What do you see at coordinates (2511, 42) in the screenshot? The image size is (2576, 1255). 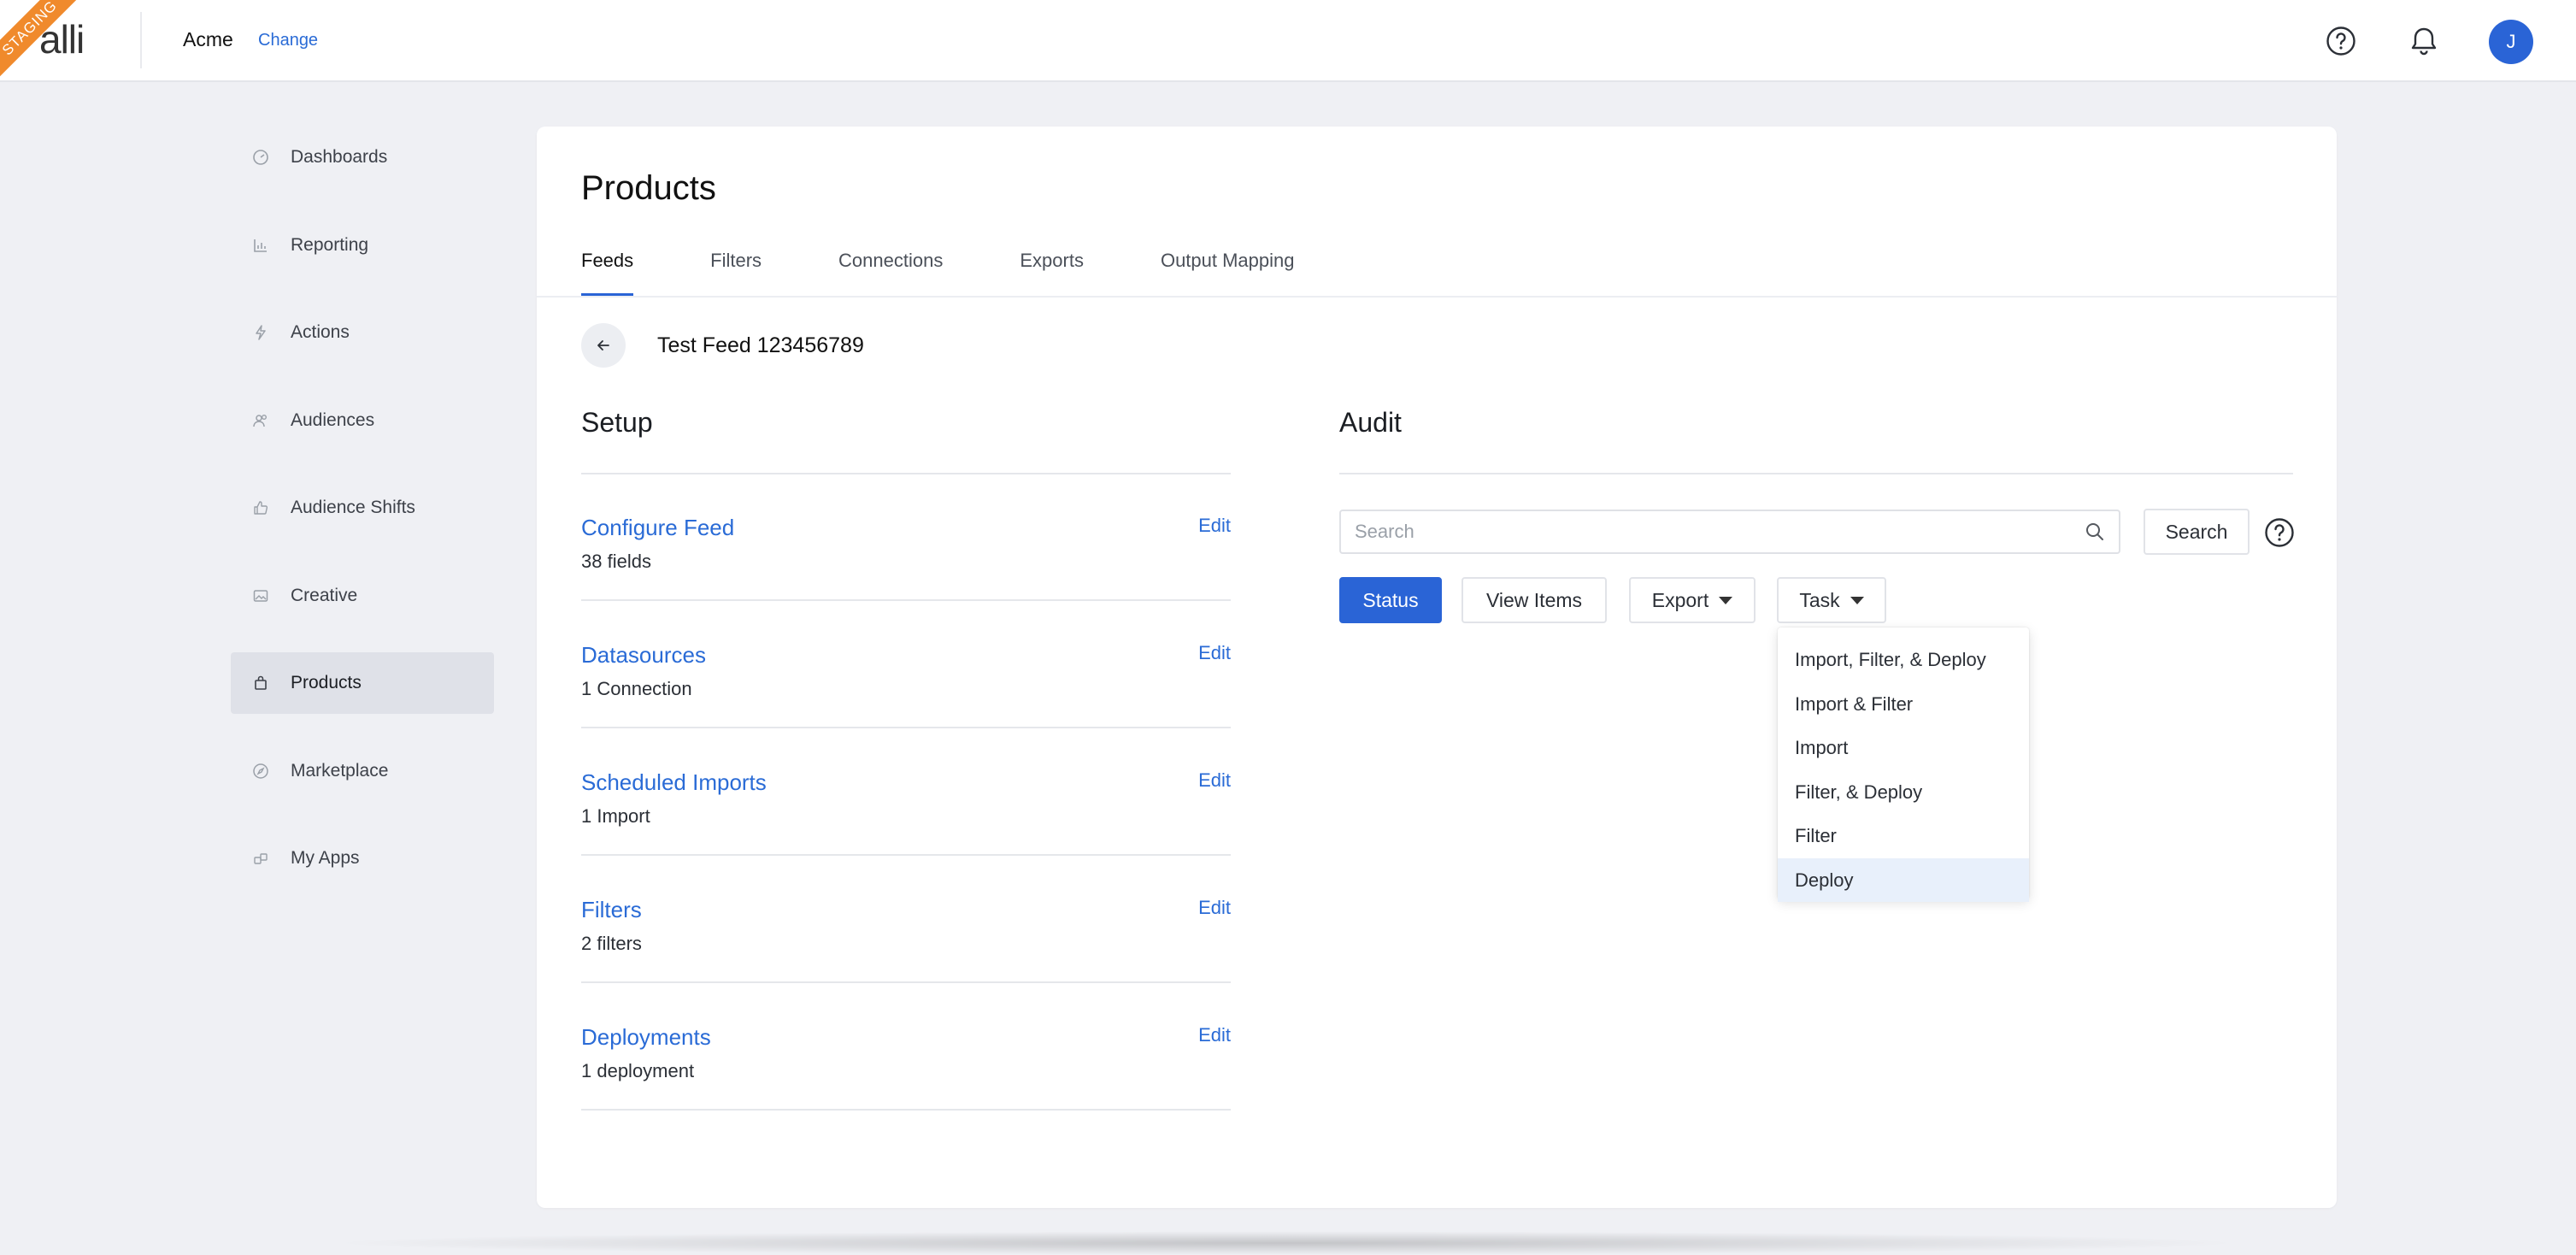 I see `user-avatar: J` at bounding box center [2511, 42].